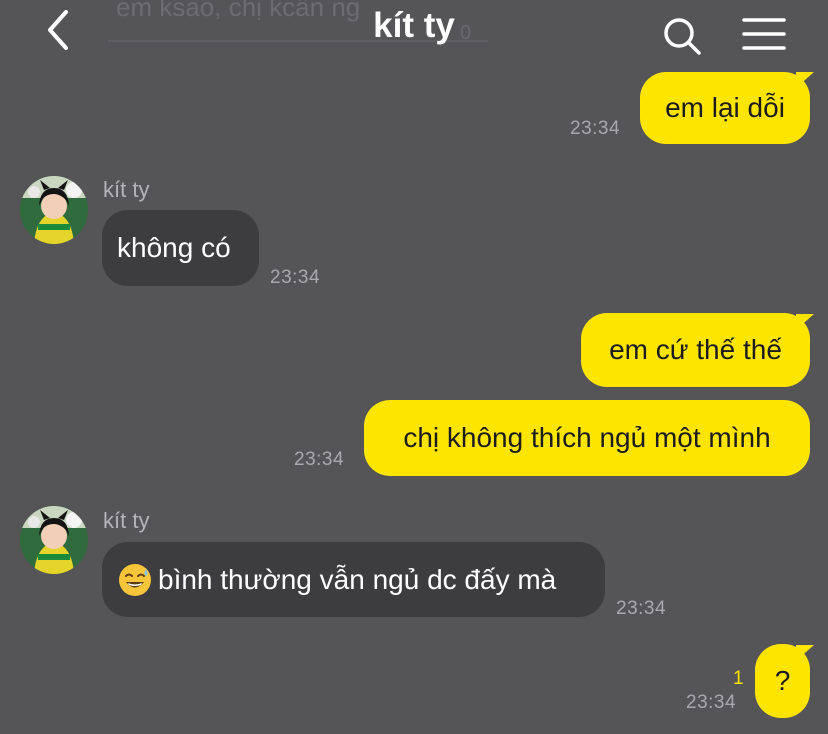  I want to click on search-button, so click(682, 36).